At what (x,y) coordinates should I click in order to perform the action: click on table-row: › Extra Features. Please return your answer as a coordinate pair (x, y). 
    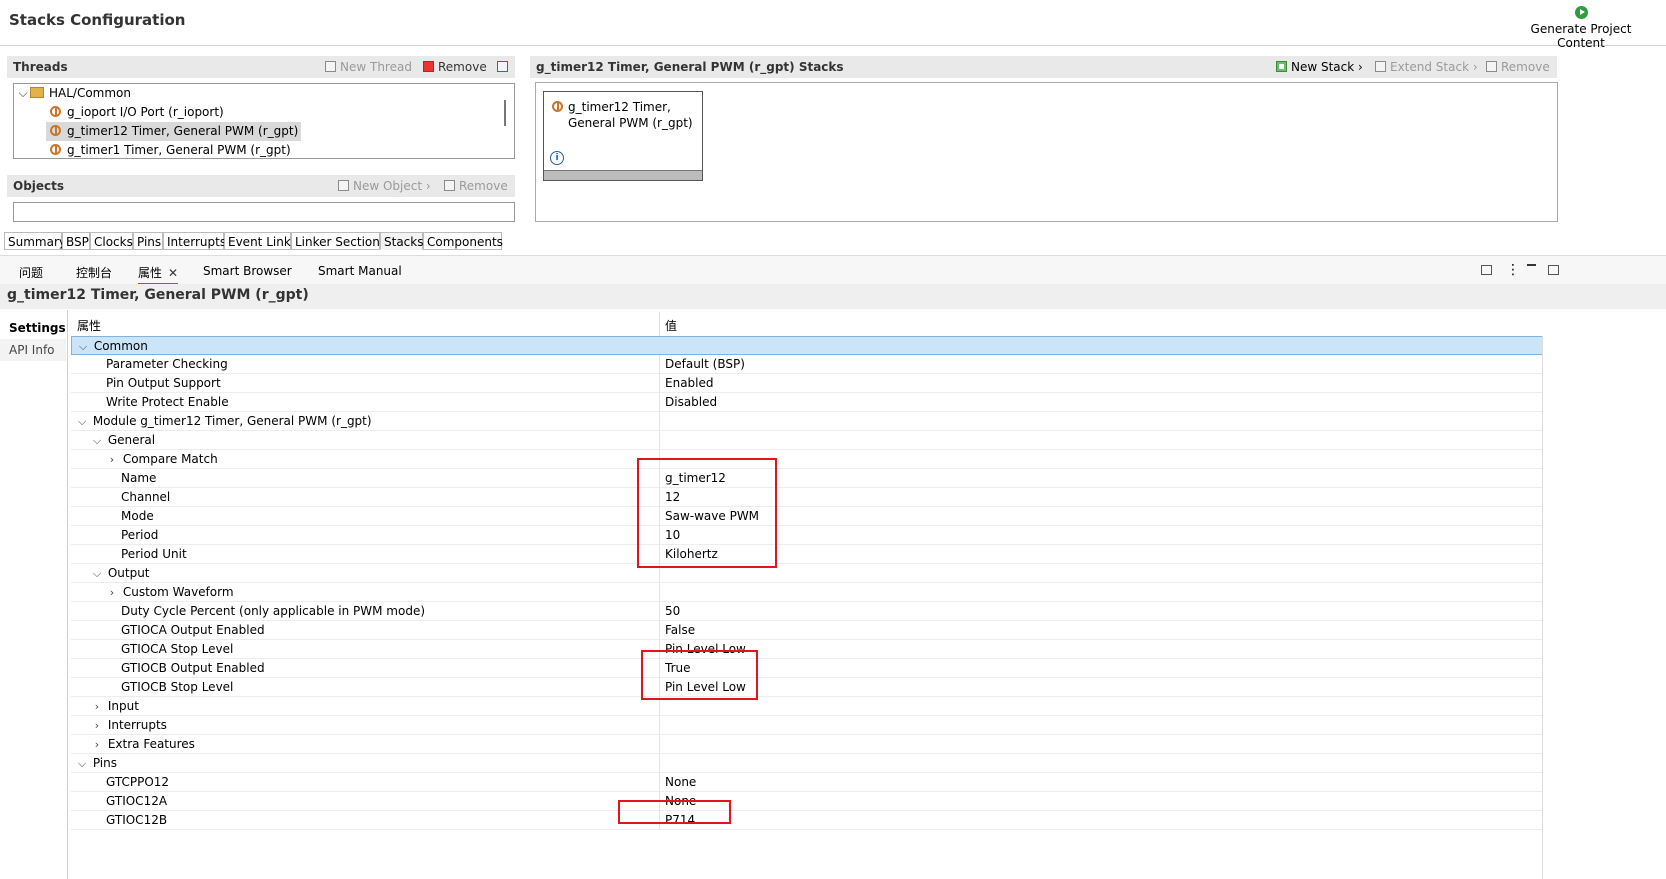
    Looking at the image, I should click on (816, 744).